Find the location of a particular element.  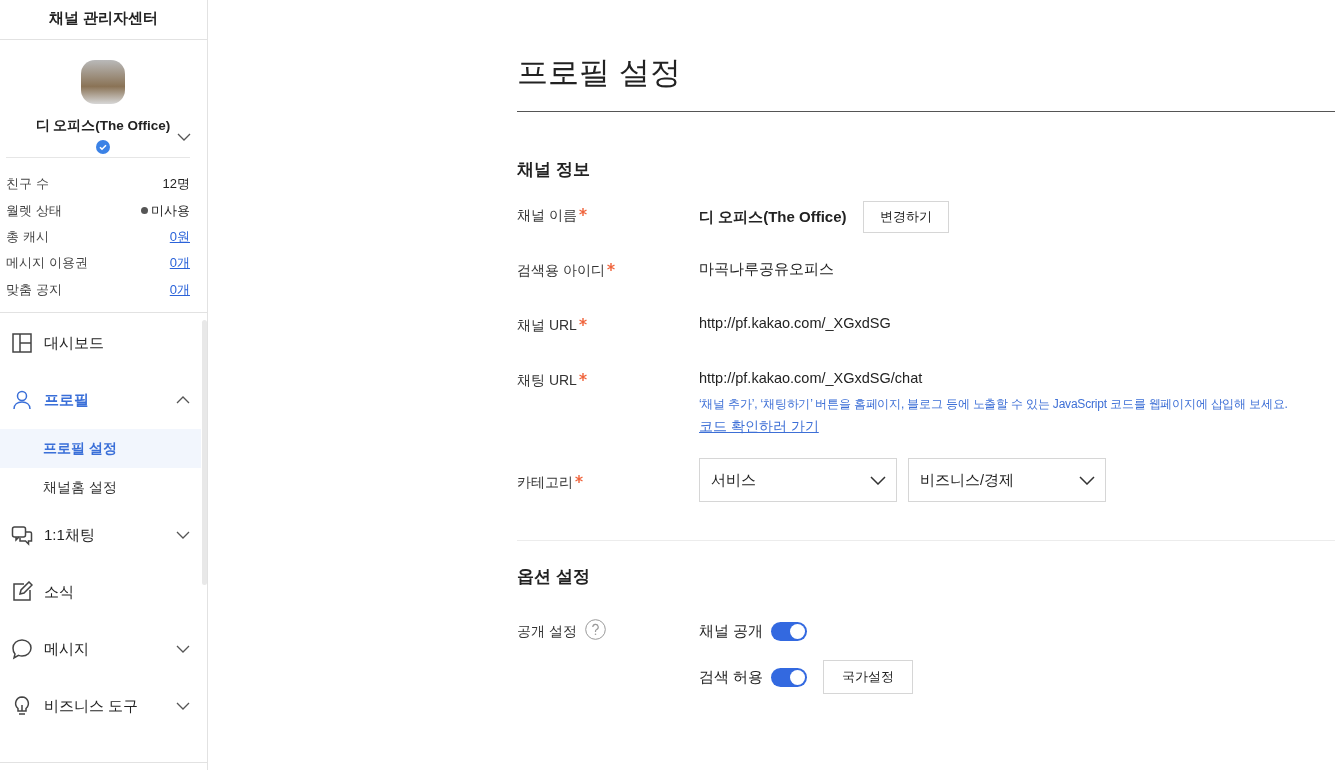

nav-item: 메시지 is located at coordinates (100, 649).